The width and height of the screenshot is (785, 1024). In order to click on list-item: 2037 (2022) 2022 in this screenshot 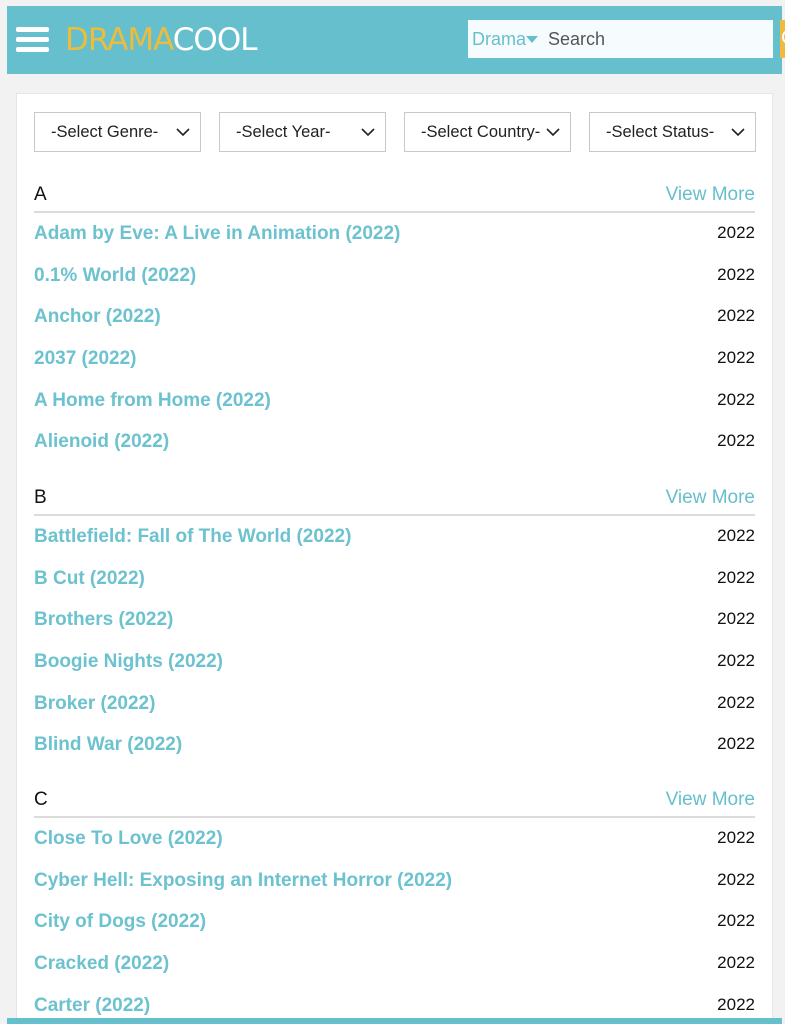, I will do `click(394, 359)`.